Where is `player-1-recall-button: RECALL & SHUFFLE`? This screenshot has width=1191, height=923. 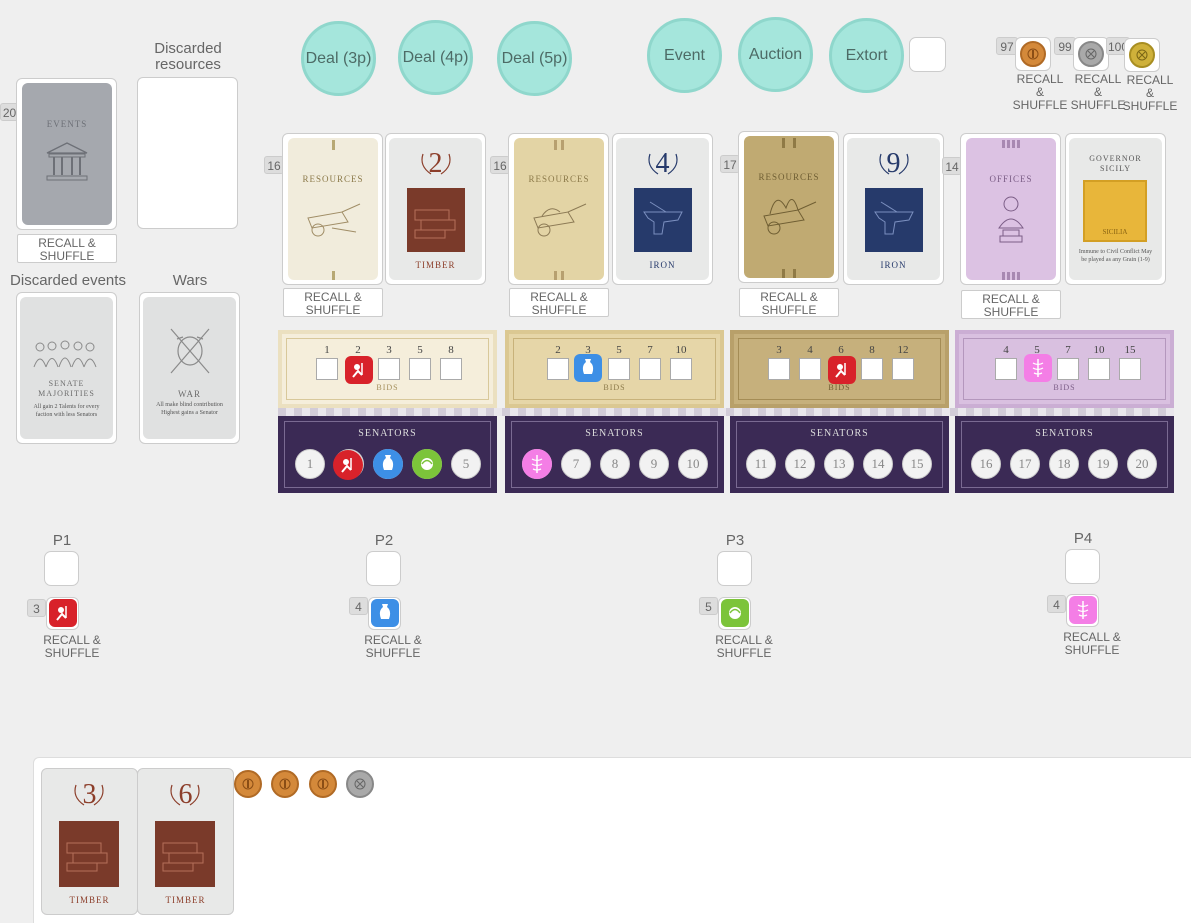
player-1-recall-button: RECALL & SHUFFLE is located at coordinates (72, 647).